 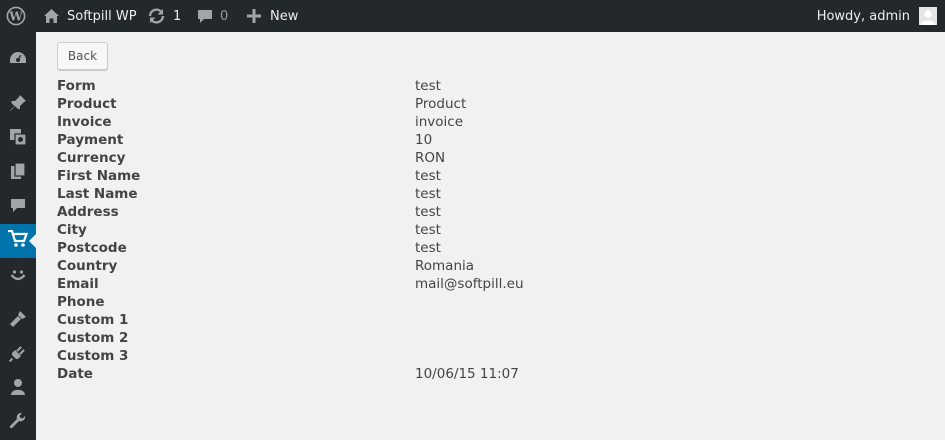 I want to click on detail-row: Date 10/06/15 11:07, so click(x=357, y=374).